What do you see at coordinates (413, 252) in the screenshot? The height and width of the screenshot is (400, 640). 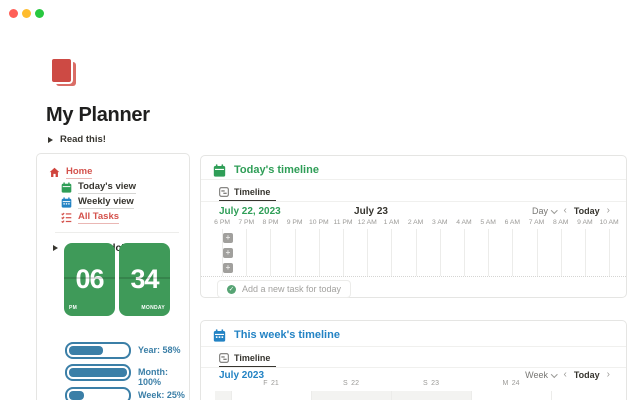 I see `today-grid: + + +` at bounding box center [413, 252].